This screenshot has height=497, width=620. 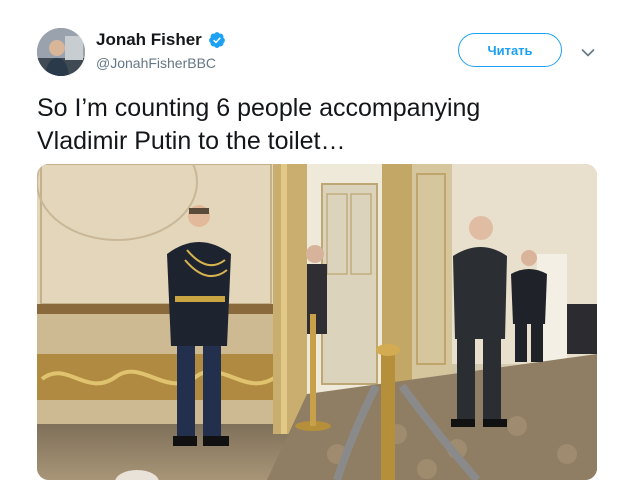 I want to click on avatar-image, so click(x=61, y=52).